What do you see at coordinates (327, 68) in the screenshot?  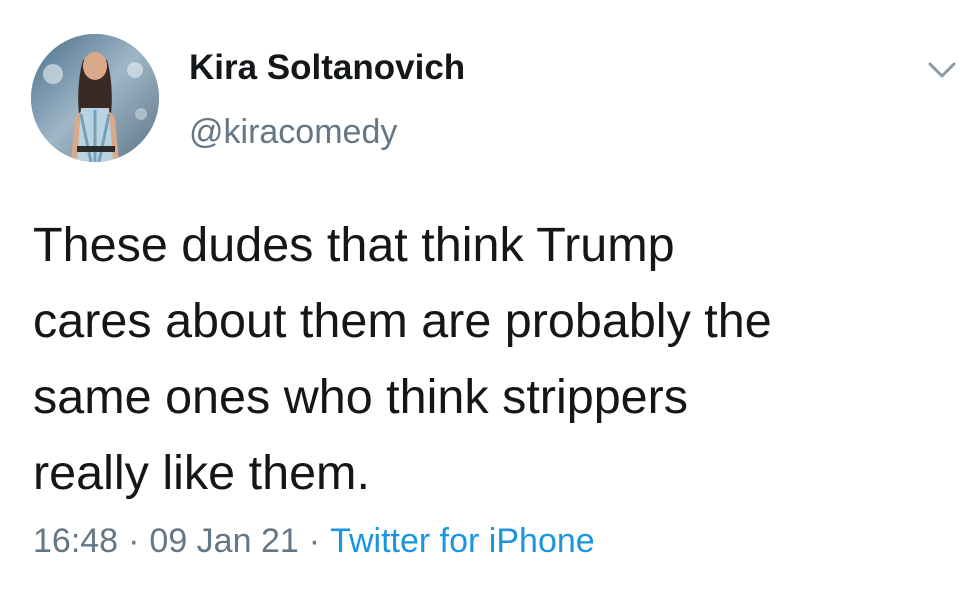 I see `author-name: Kira Soltanovich` at bounding box center [327, 68].